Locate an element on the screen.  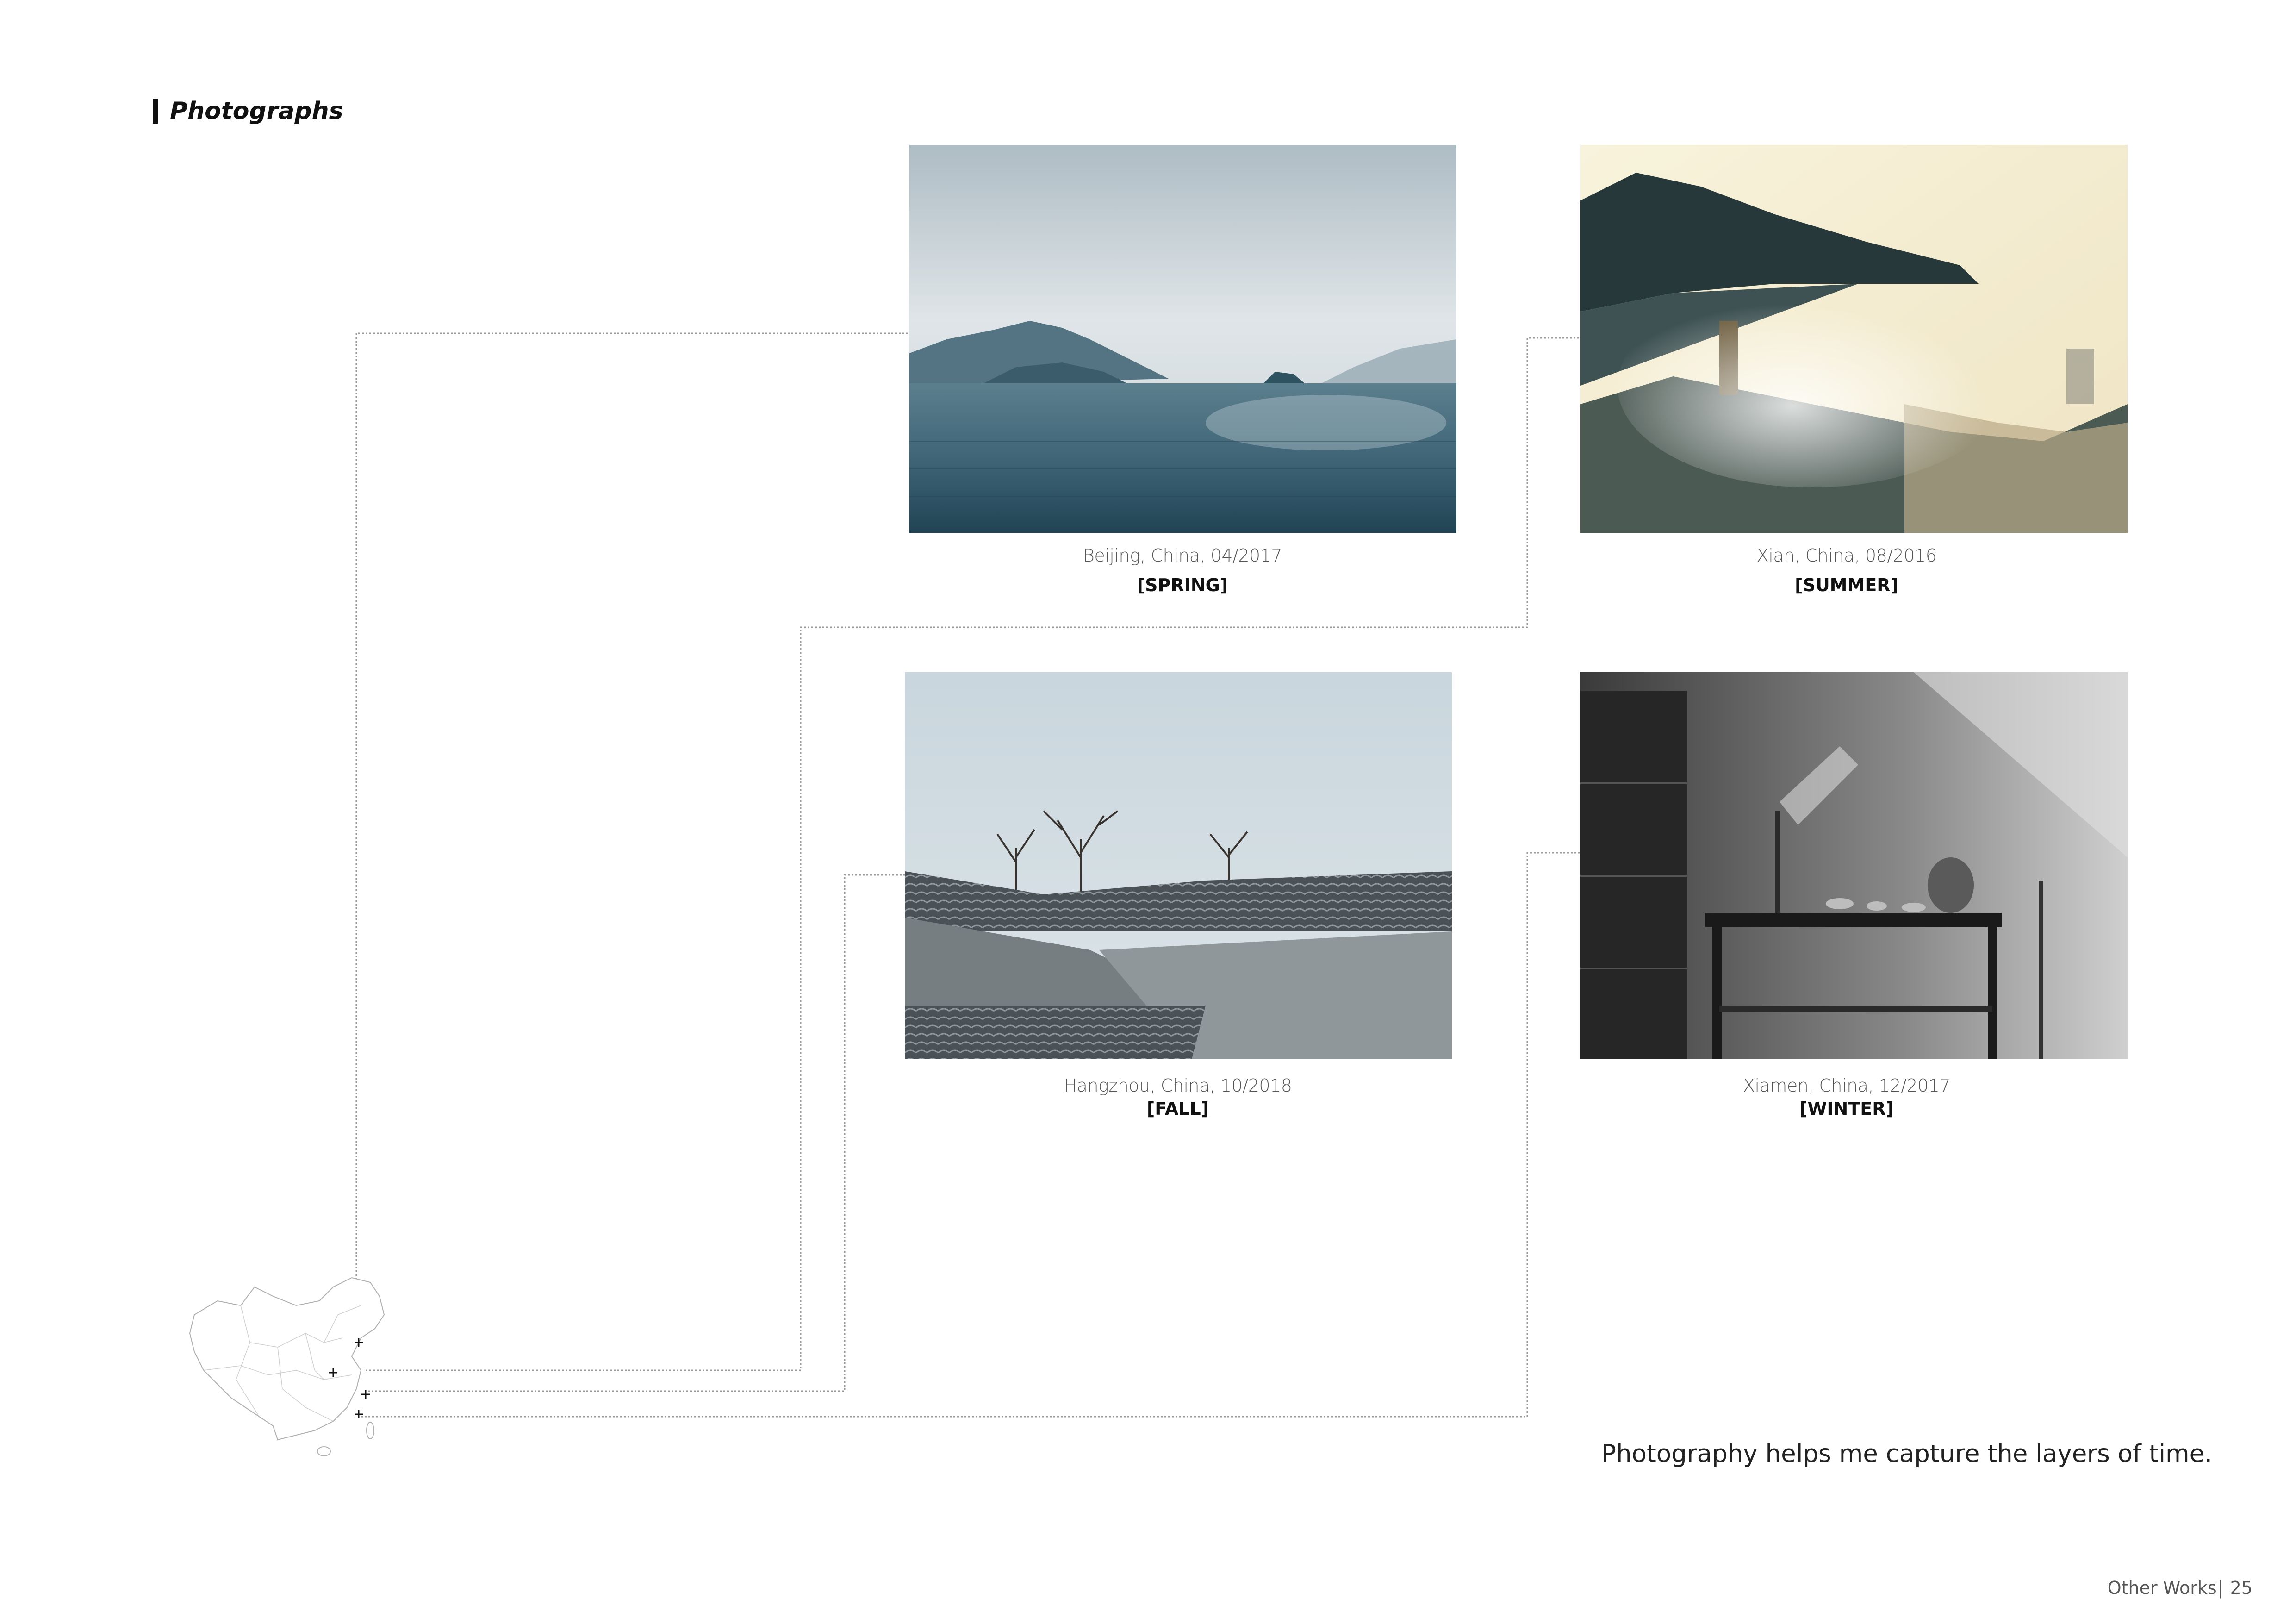
page-footer: Other Works| 25 is located at coordinates (2179, 1588).